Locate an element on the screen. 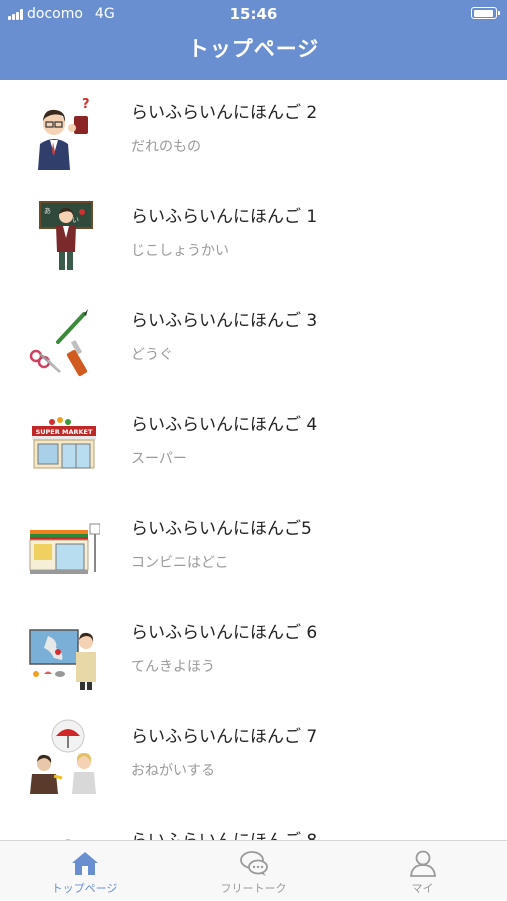 The width and height of the screenshot is (507, 901). lesson-subtitle: じこしょうかい is located at coordinates (180, 251).